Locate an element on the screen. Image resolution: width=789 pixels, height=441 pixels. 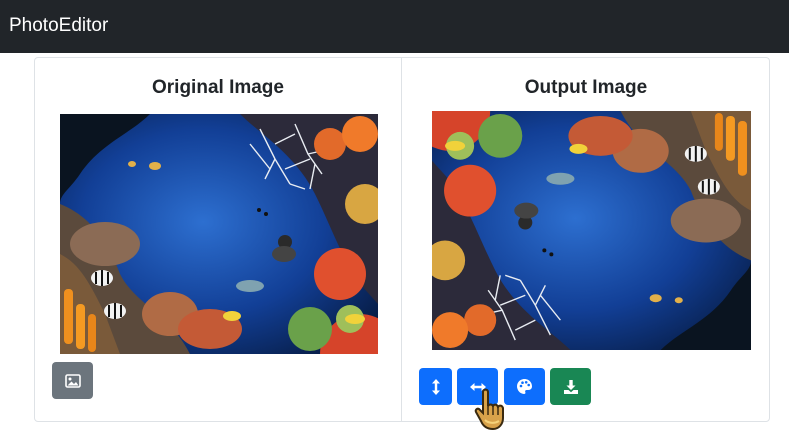
color-palette-button is located at coordinates (524, 386).